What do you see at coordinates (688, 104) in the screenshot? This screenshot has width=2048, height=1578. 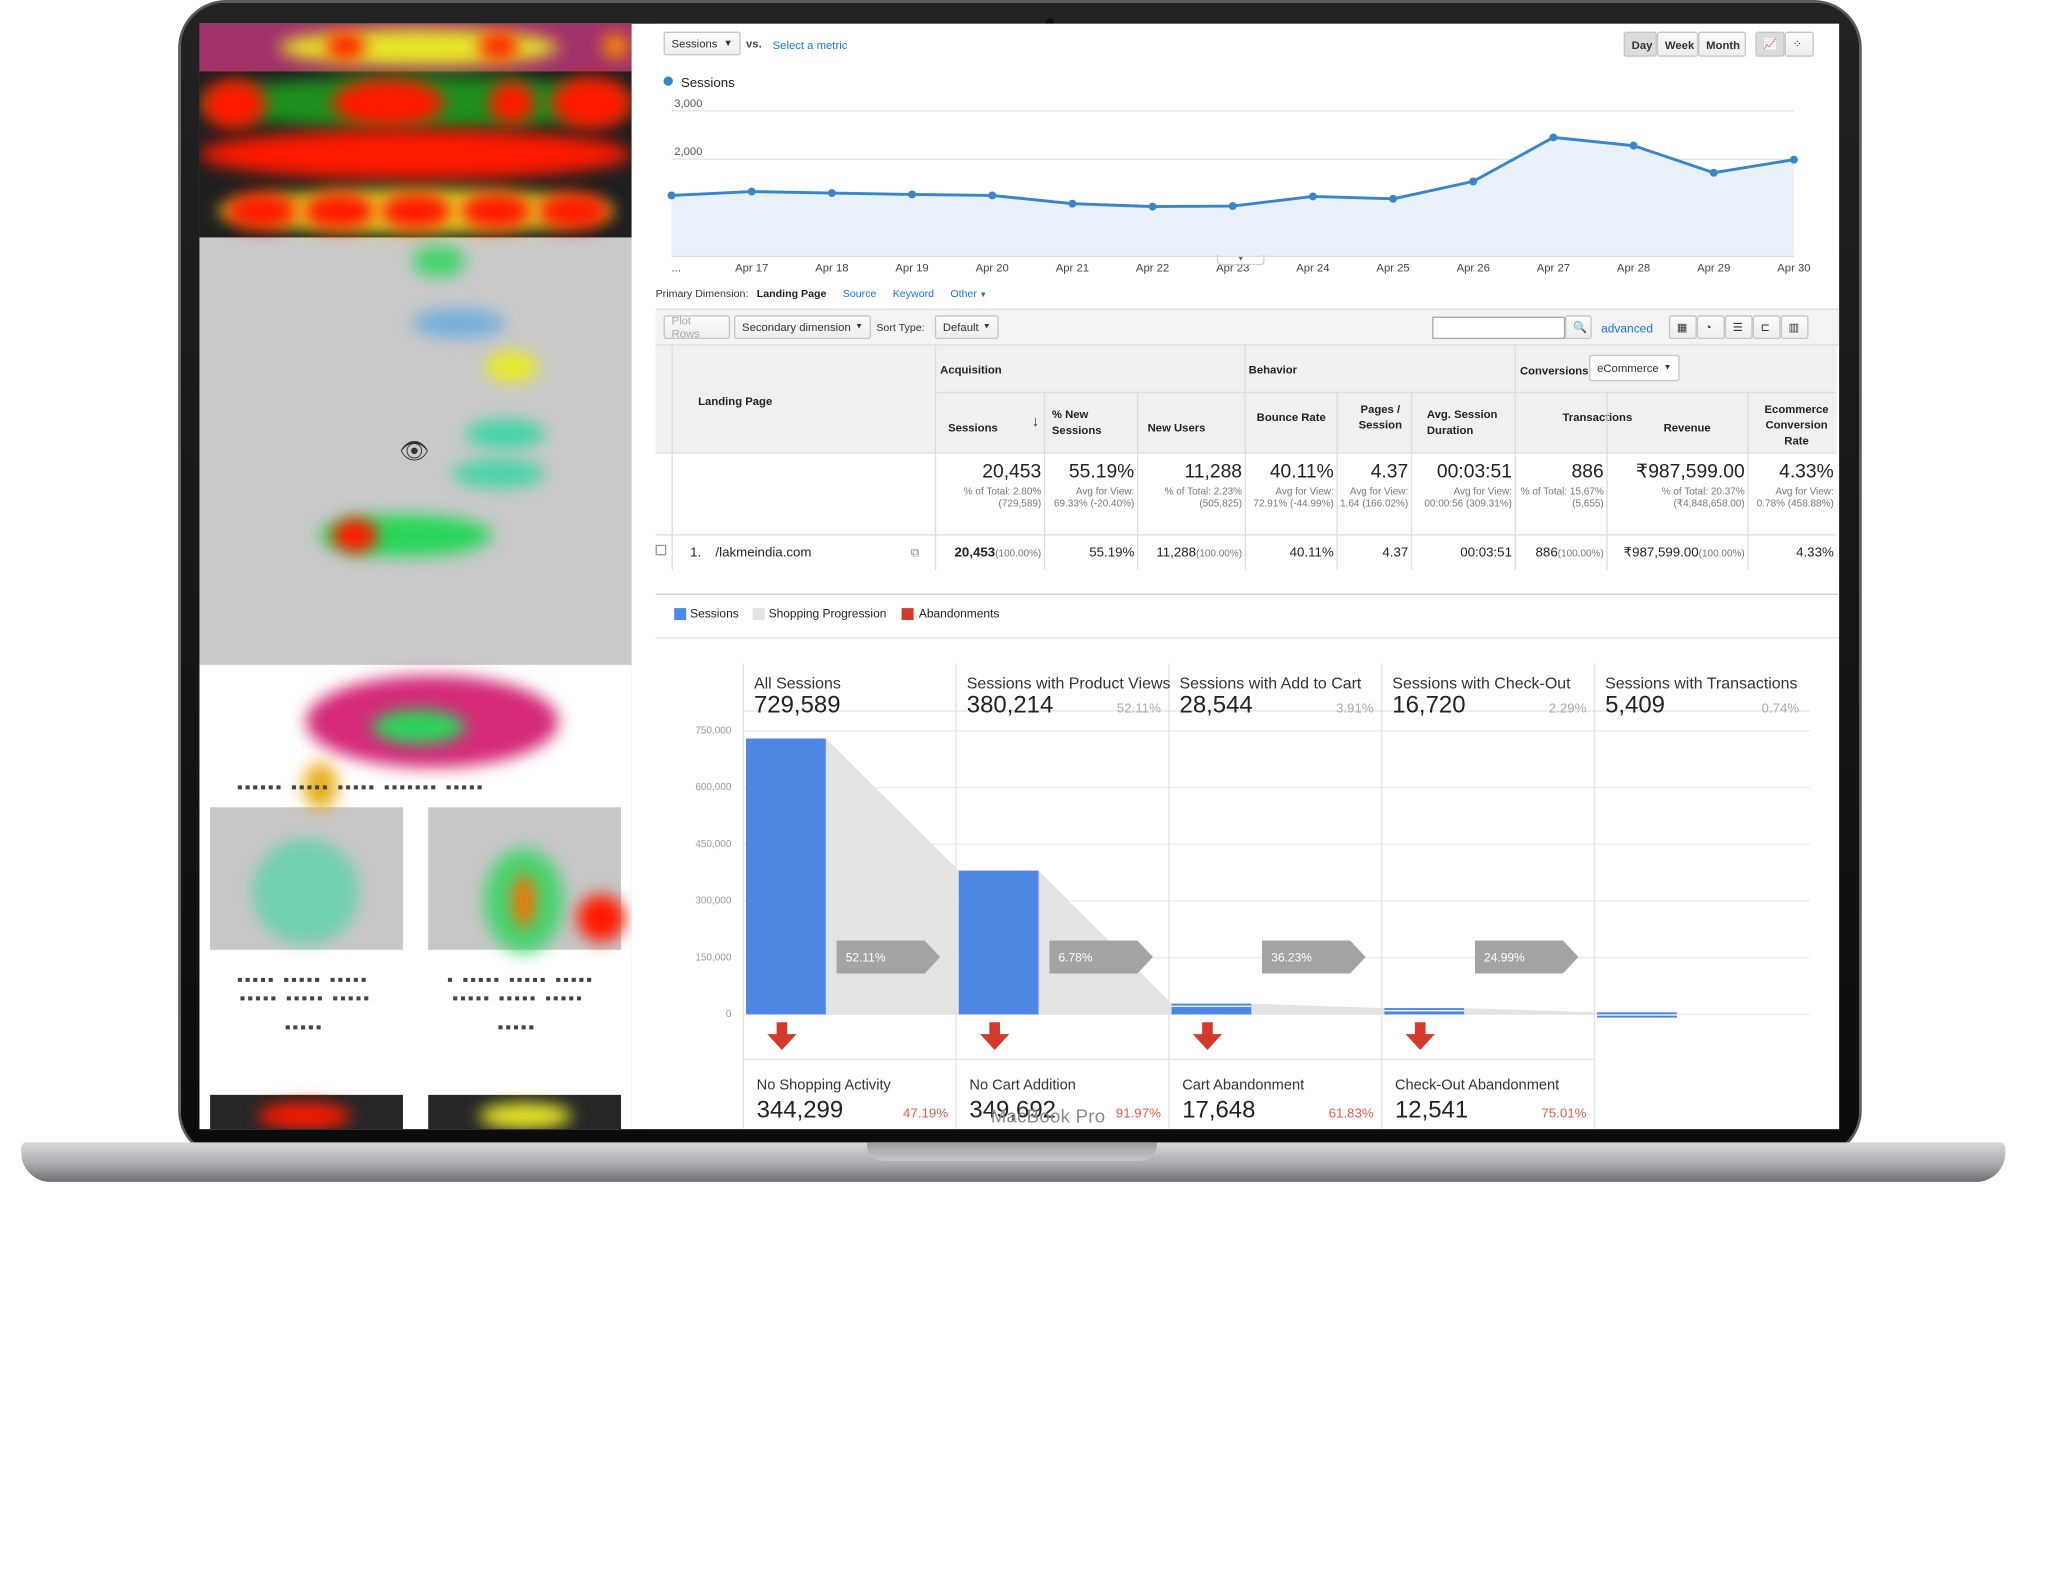 I see `y-tick-label: 3,000` at bounding box center [688, 104].